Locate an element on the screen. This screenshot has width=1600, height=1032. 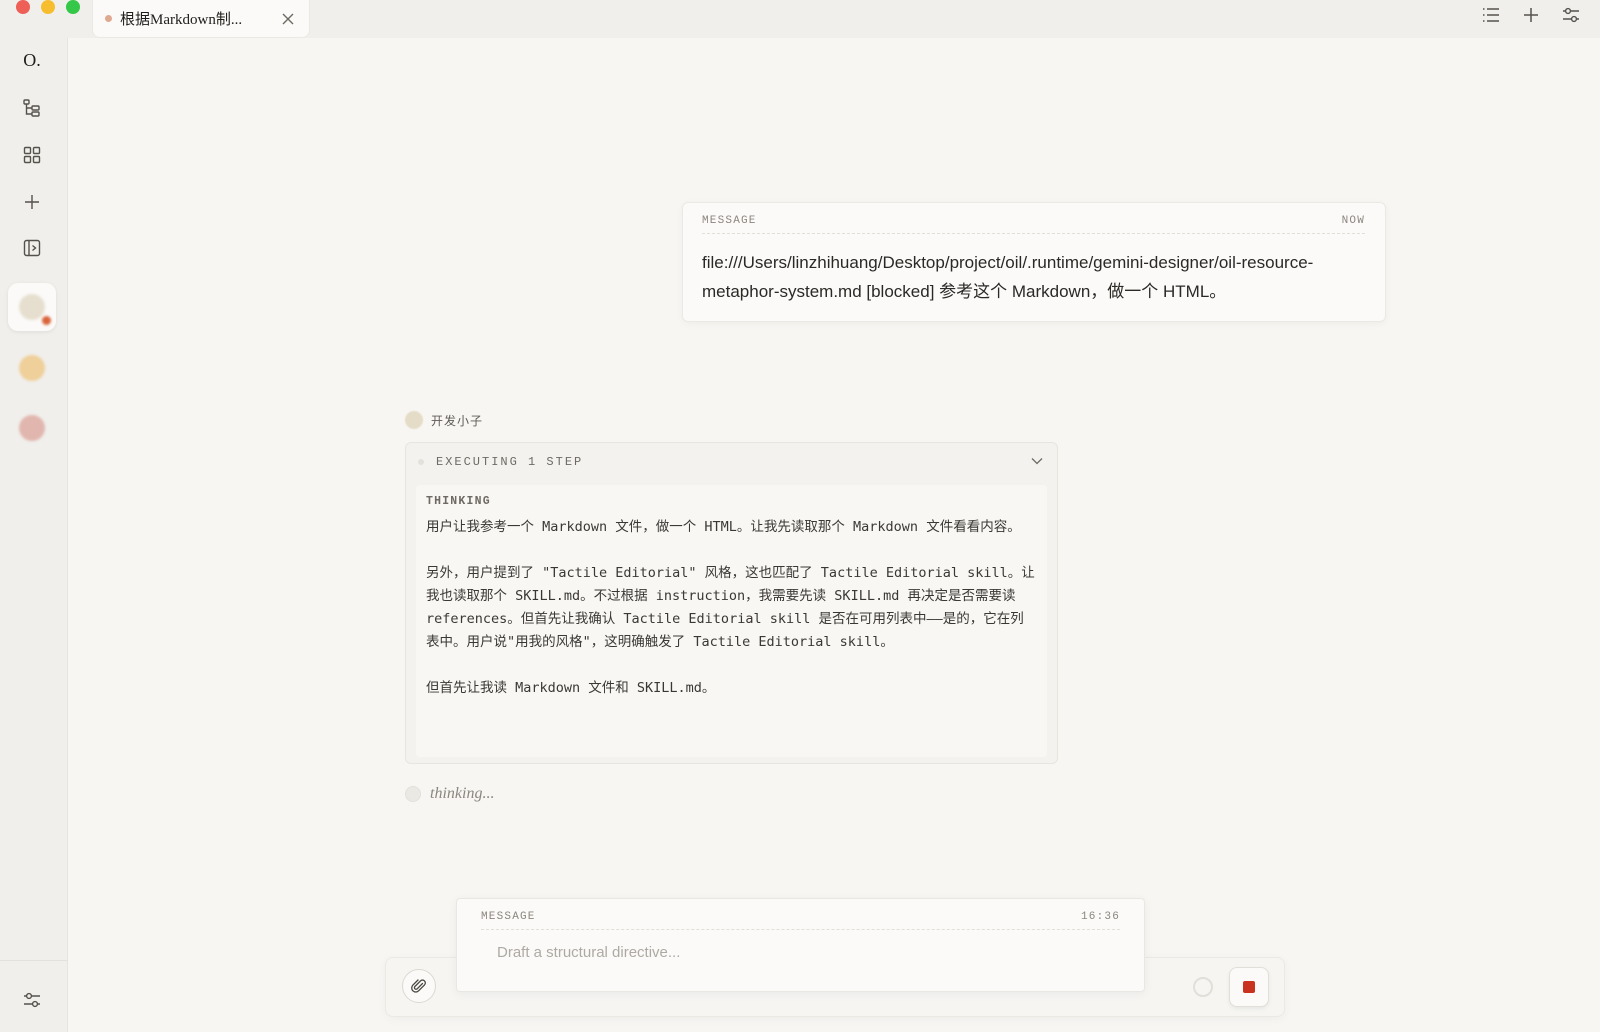
paperclip-icon is located at coordinates (418, 986).